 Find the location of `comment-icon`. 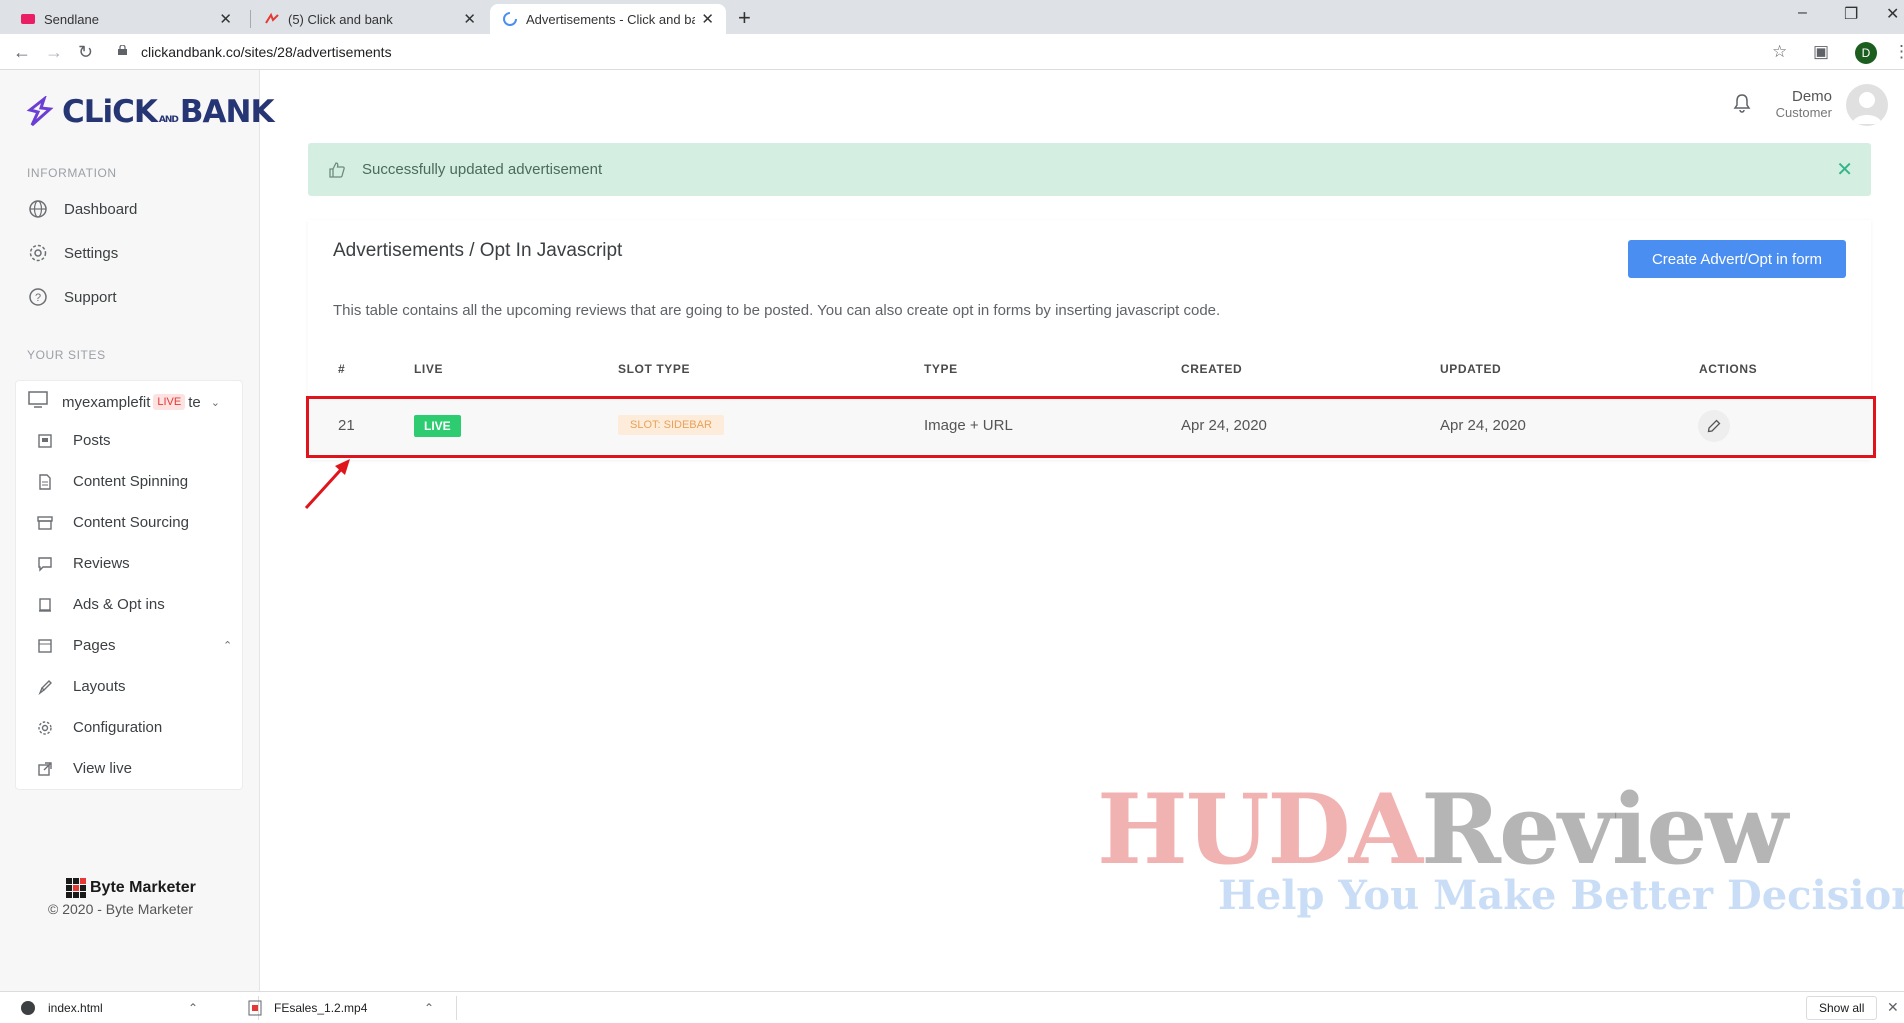

comment-icon is located at coordinates (45, 564).